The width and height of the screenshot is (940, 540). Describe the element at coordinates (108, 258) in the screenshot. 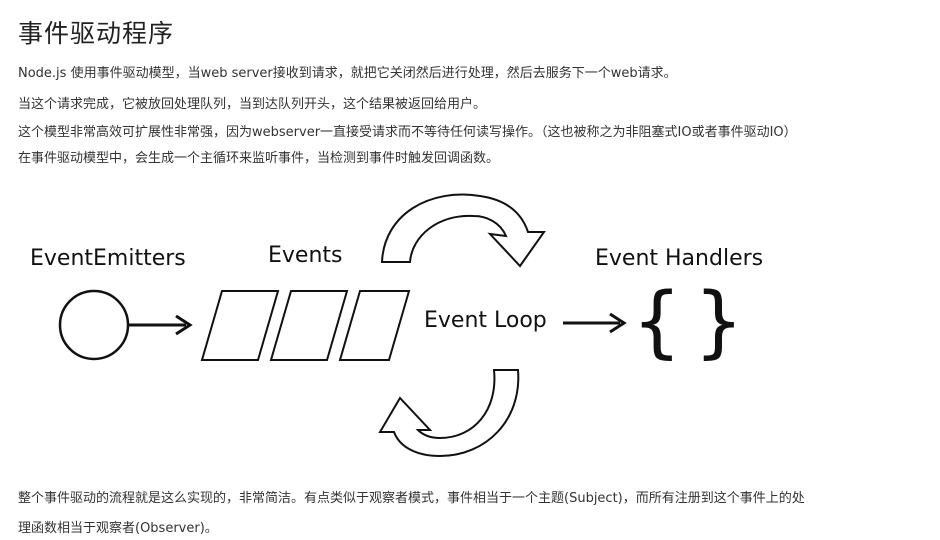

I see `event-emitters-label: EventEmitters` at that location.